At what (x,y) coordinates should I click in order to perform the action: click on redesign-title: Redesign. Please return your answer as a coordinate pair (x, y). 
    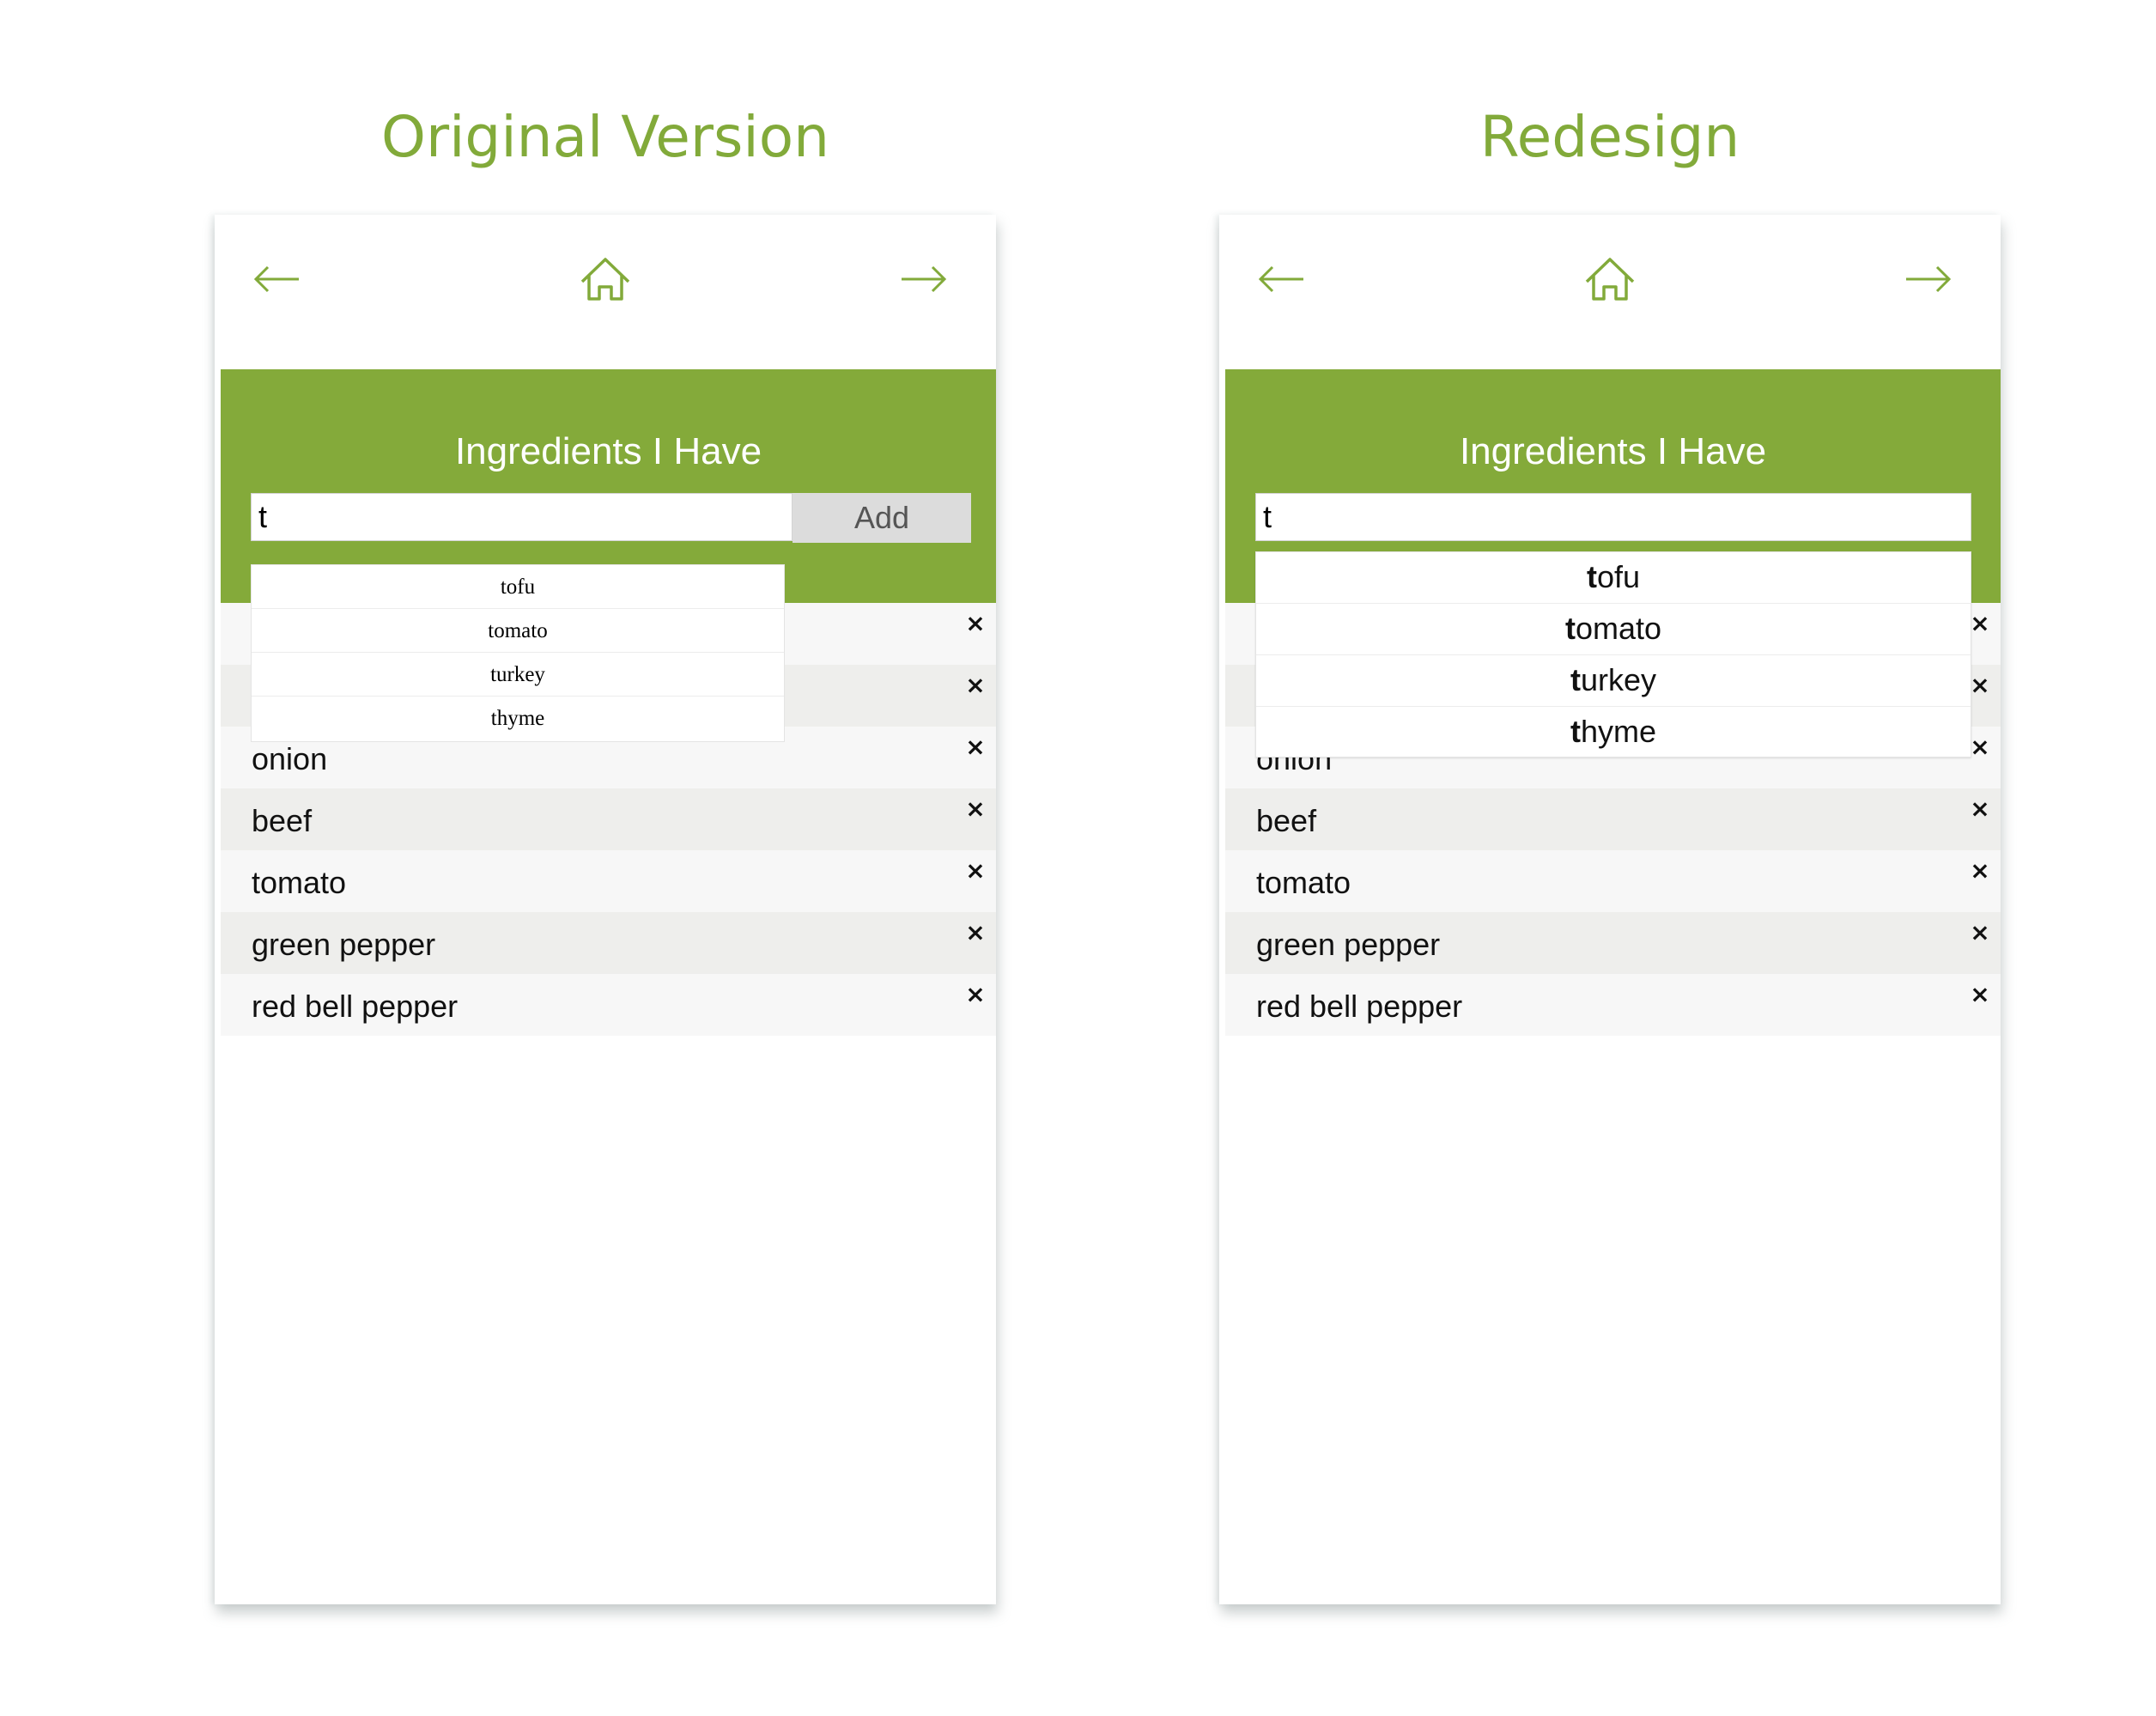
    Looking at the image, I should click on (1609, 137).